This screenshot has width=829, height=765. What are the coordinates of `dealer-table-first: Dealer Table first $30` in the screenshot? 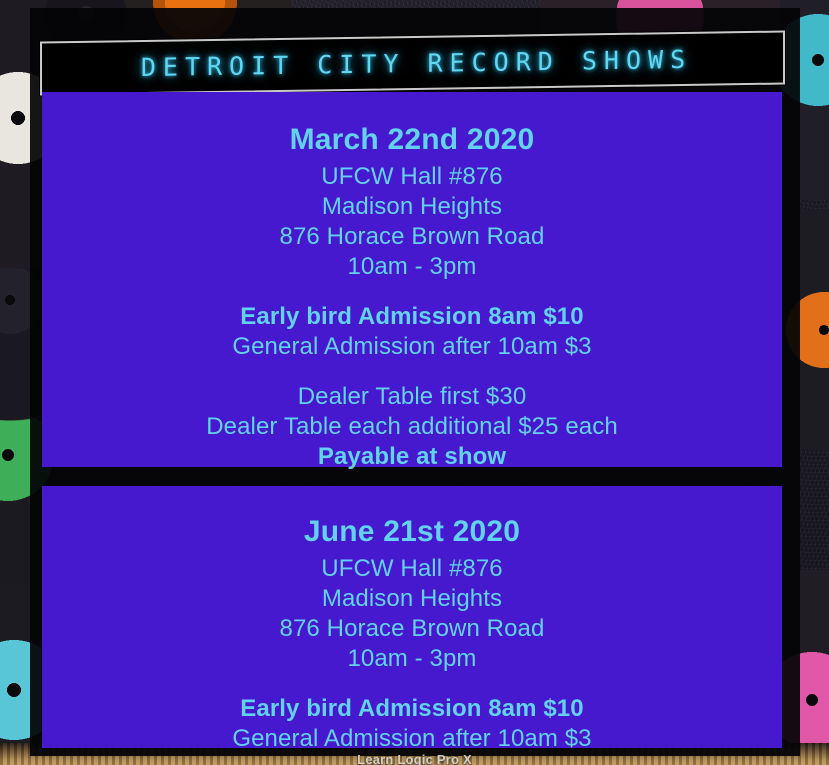 It's located at (412, 396).